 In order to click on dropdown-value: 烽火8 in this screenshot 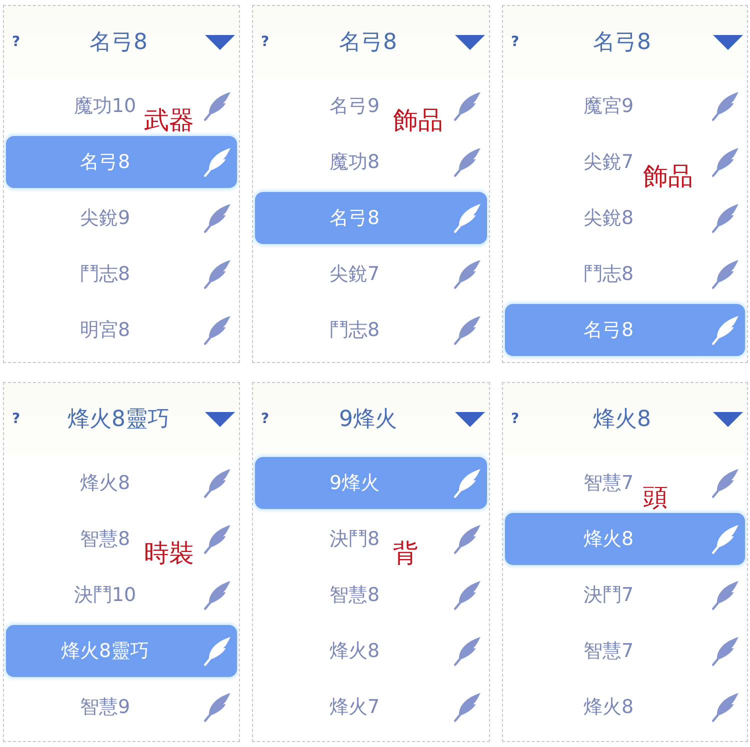, I will do `click(622, 420)`.